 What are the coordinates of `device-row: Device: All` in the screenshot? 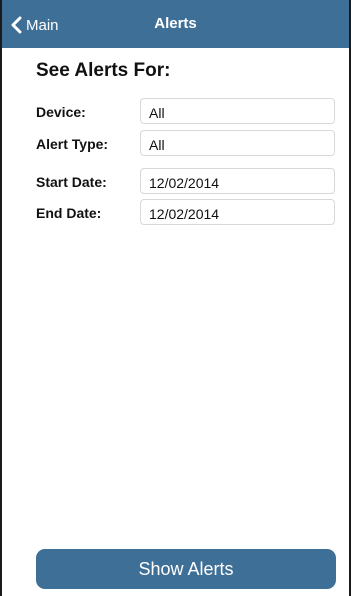 It's located at (186, 112).